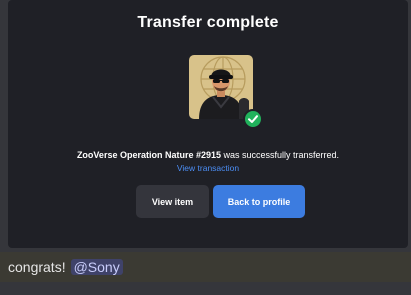 This screenshot has height=295, width=411. What do you see at coordinates (205, 267) in the screenshot?
I see `chat-message: congrats! @Sony` at bounding box center [205, 267].